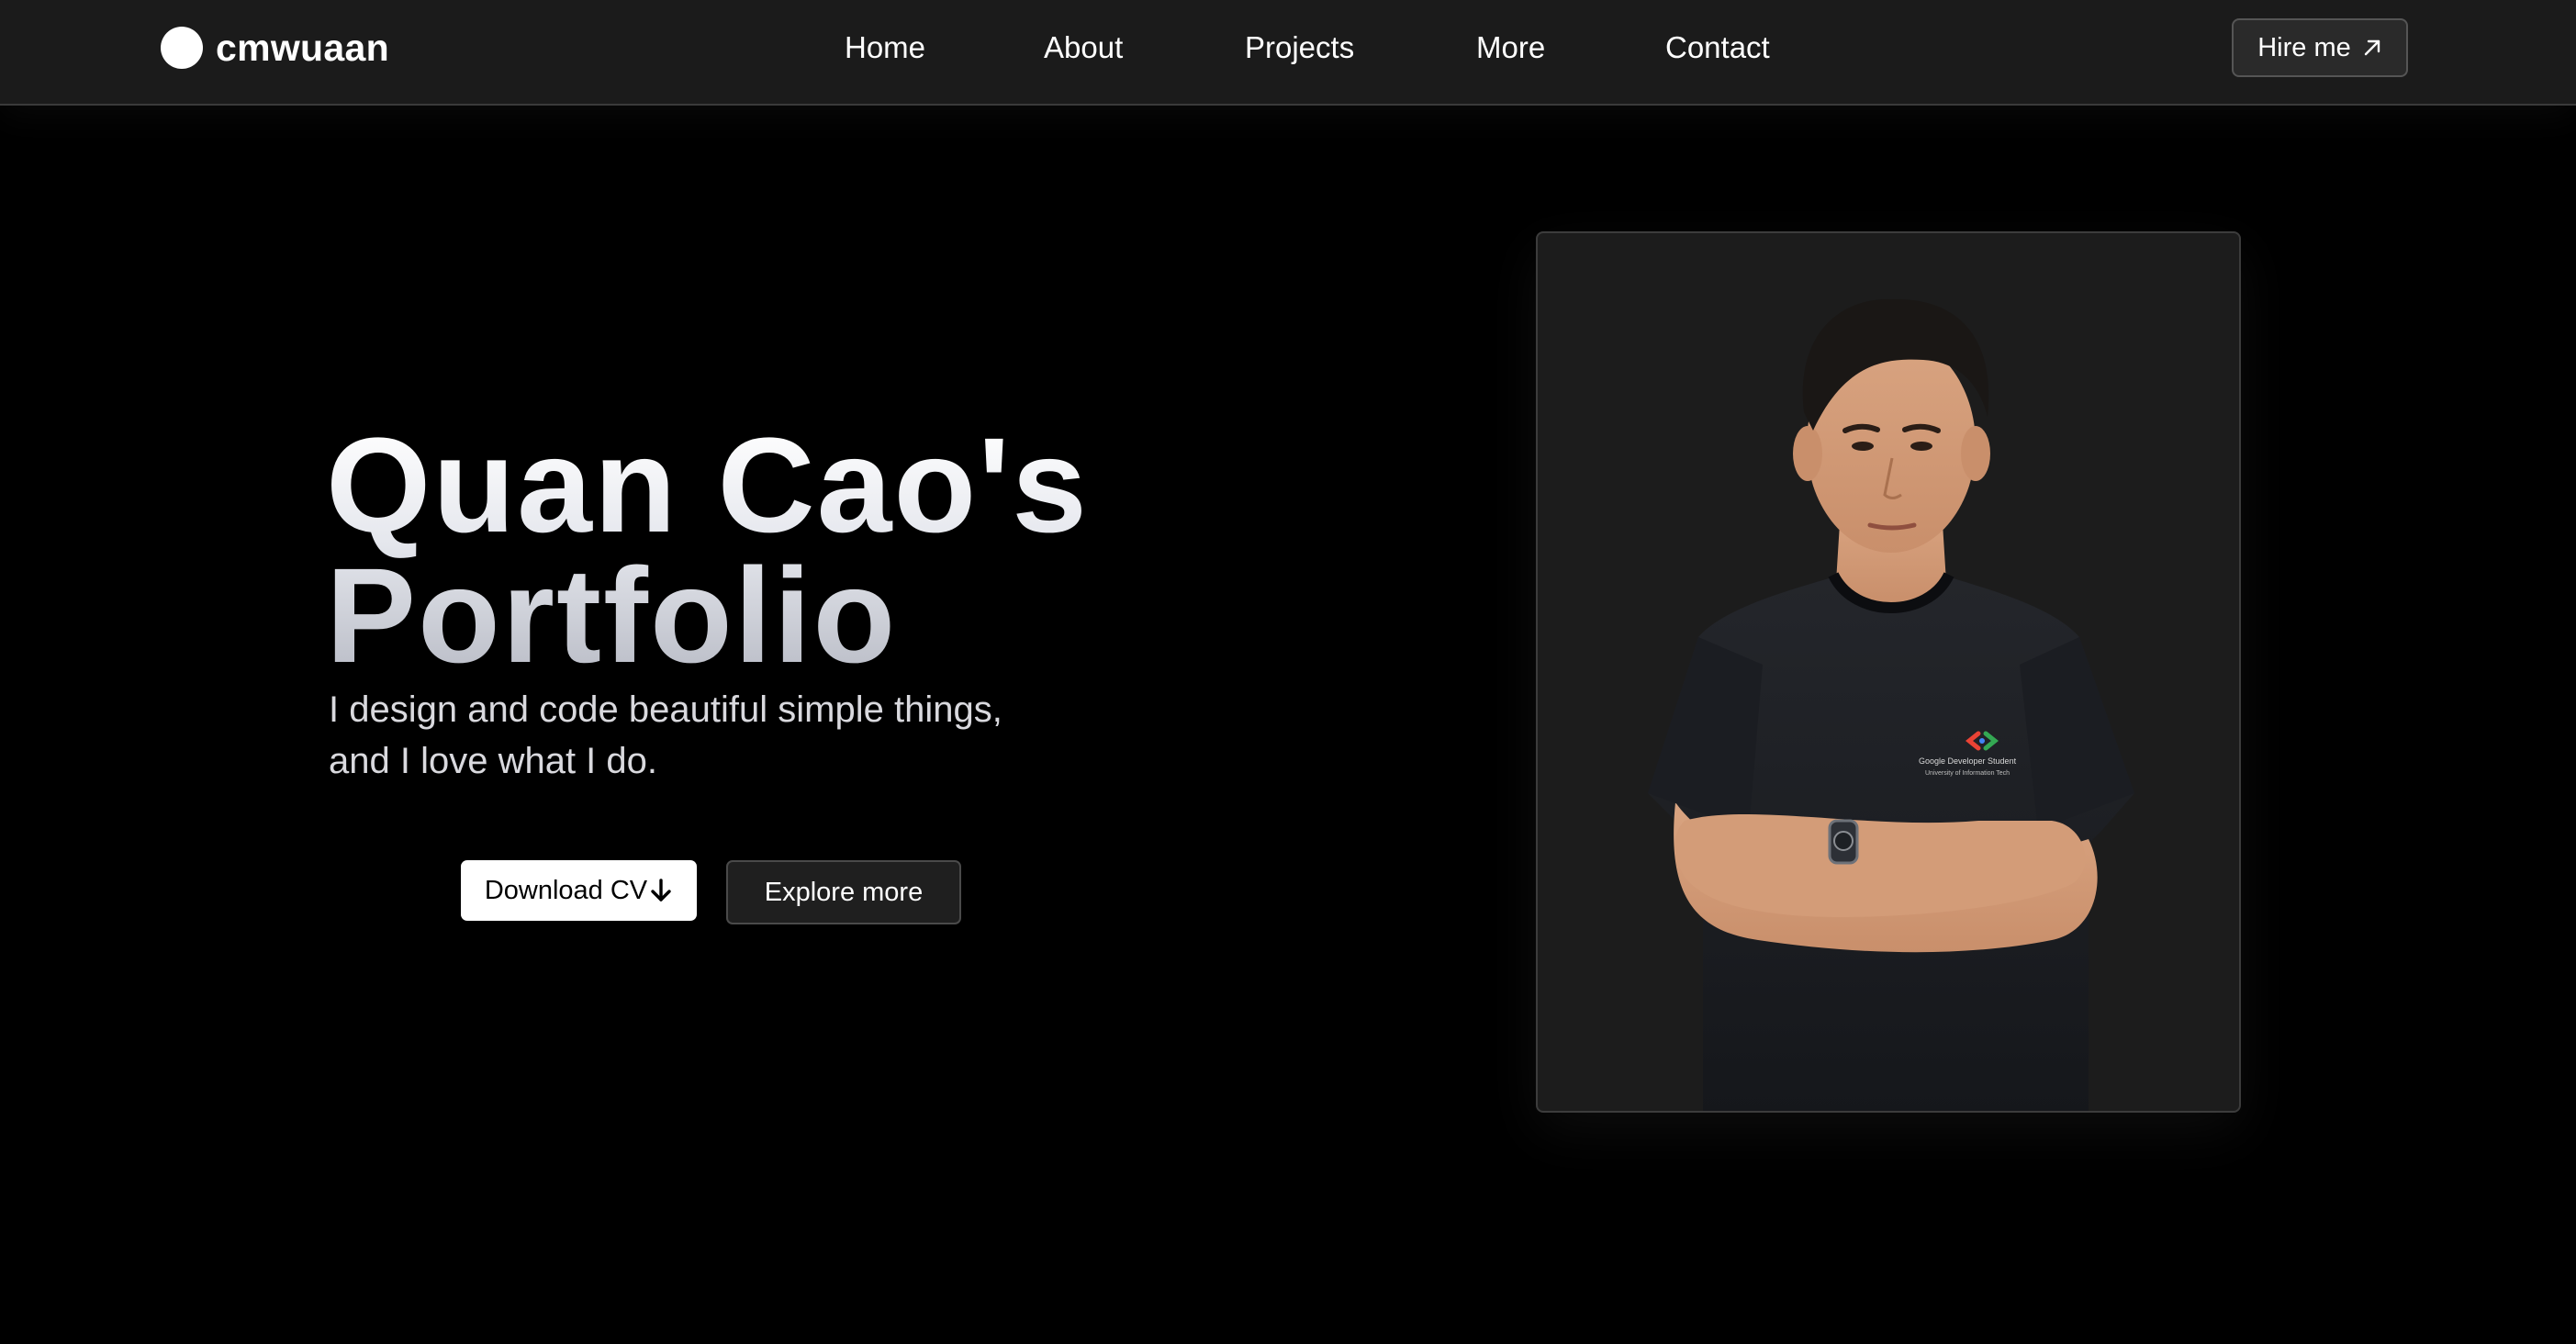  Describe the element at coordinates (493, 761) in the screenshot. I see `hero-subtitle-line2: and I love what I do.` at that location.